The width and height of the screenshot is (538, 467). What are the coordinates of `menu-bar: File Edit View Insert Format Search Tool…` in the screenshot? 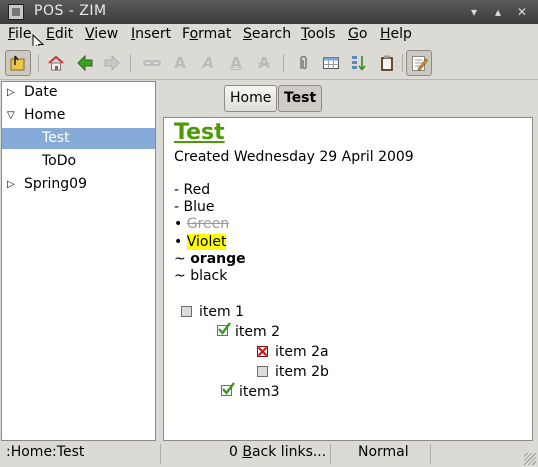 It's located at (269, 38).